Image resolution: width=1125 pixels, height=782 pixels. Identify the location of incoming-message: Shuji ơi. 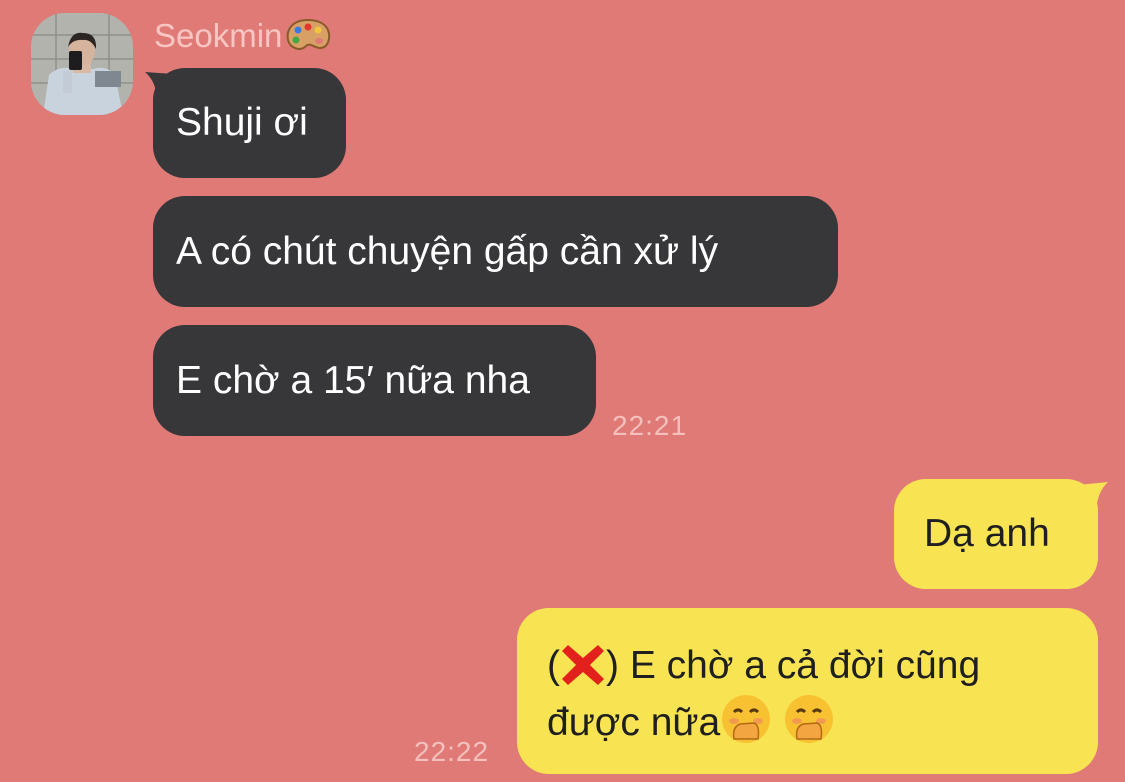
(249, 123).